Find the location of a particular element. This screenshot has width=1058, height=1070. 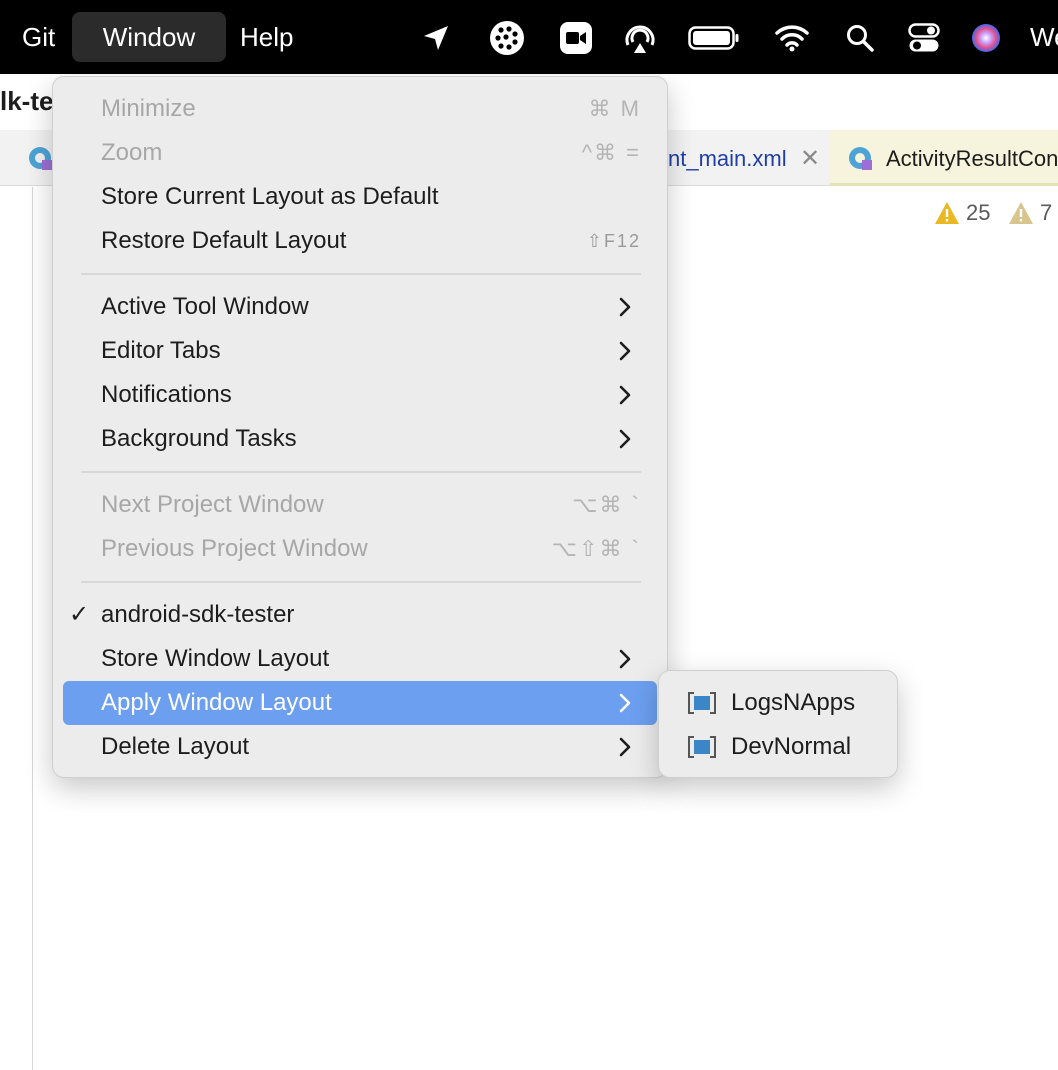

menu-item-previous-project-window: Previous Project Window ⌥⇧⌘ ` is located at coordinates (360, 549).